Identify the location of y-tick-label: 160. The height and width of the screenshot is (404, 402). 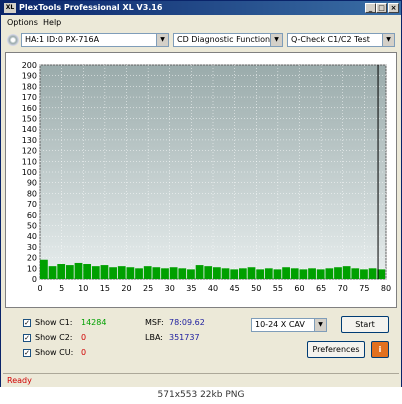
(29, 108).